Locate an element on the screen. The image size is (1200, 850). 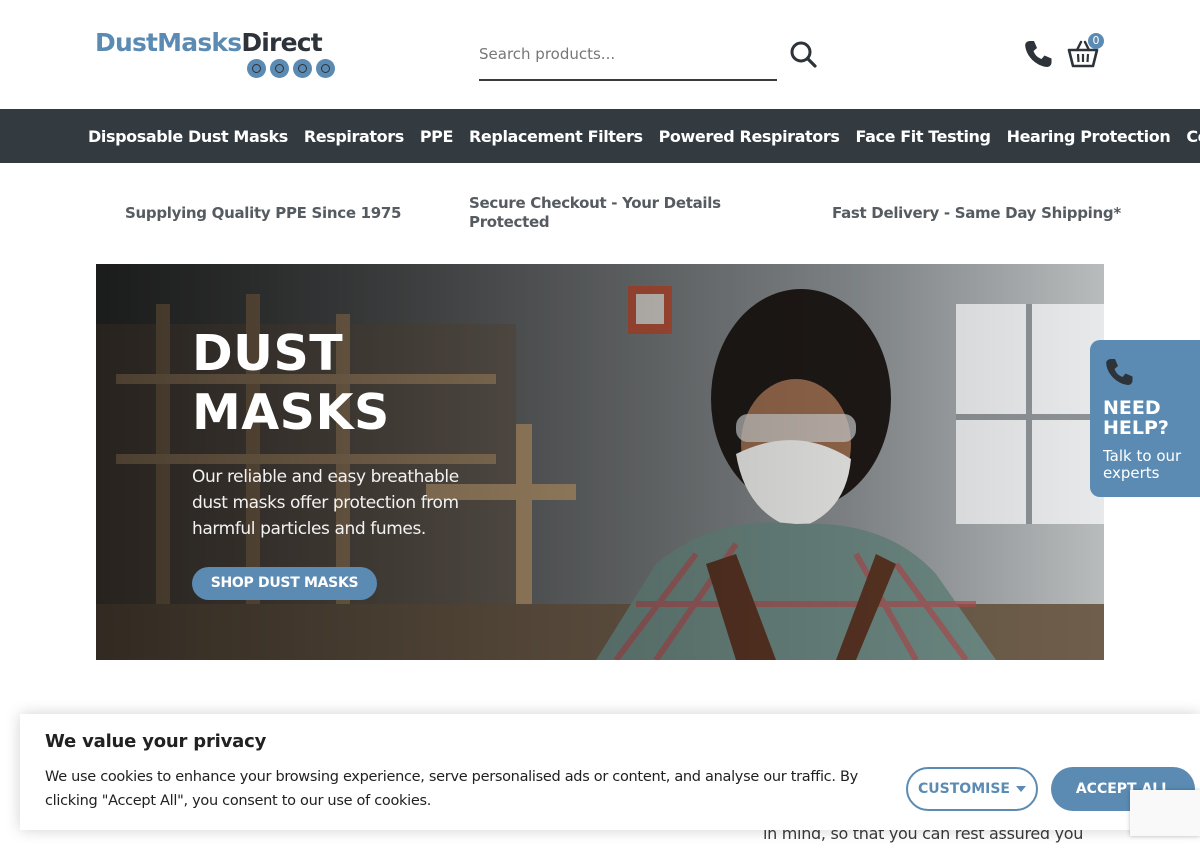
customise-button: CUSTOMISE is located at coordinates (972, 789).